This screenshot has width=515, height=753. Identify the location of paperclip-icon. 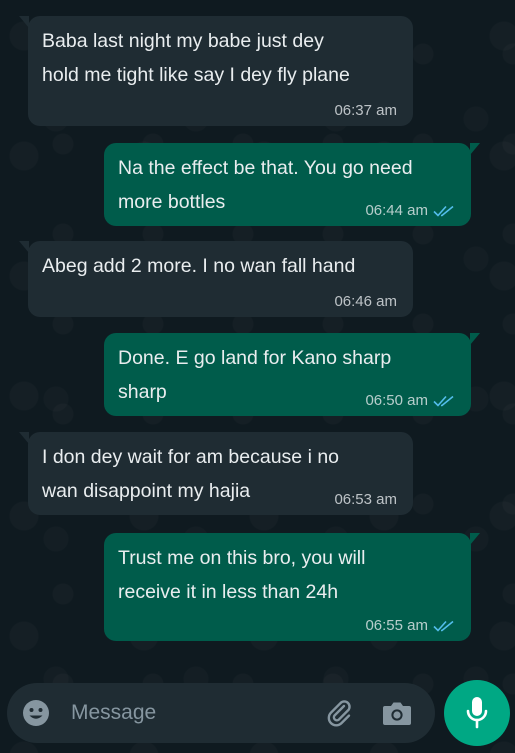
(339, 713).